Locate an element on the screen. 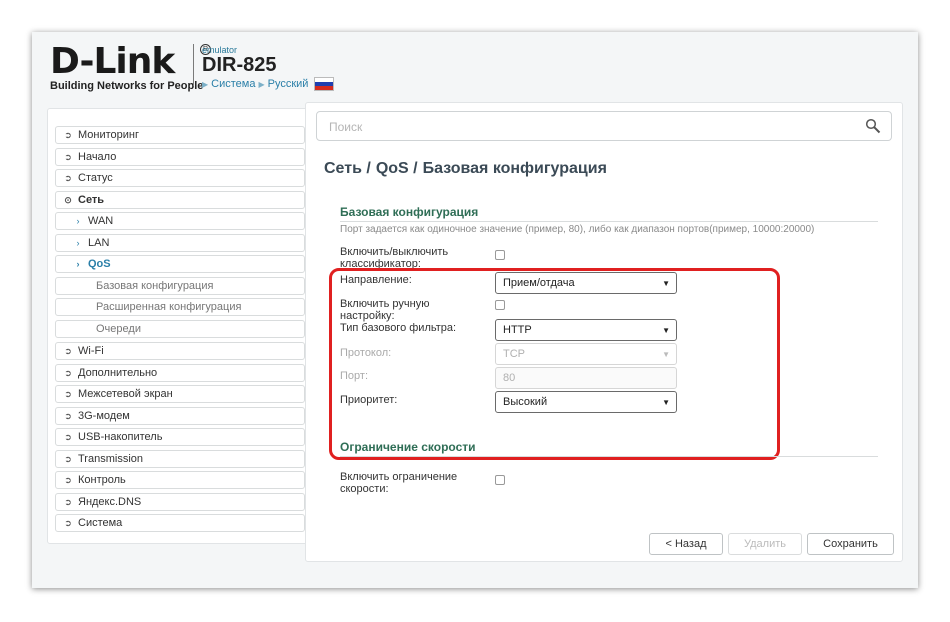  sidebar-item-qos: › QoS is located at coordinates (180, 264).